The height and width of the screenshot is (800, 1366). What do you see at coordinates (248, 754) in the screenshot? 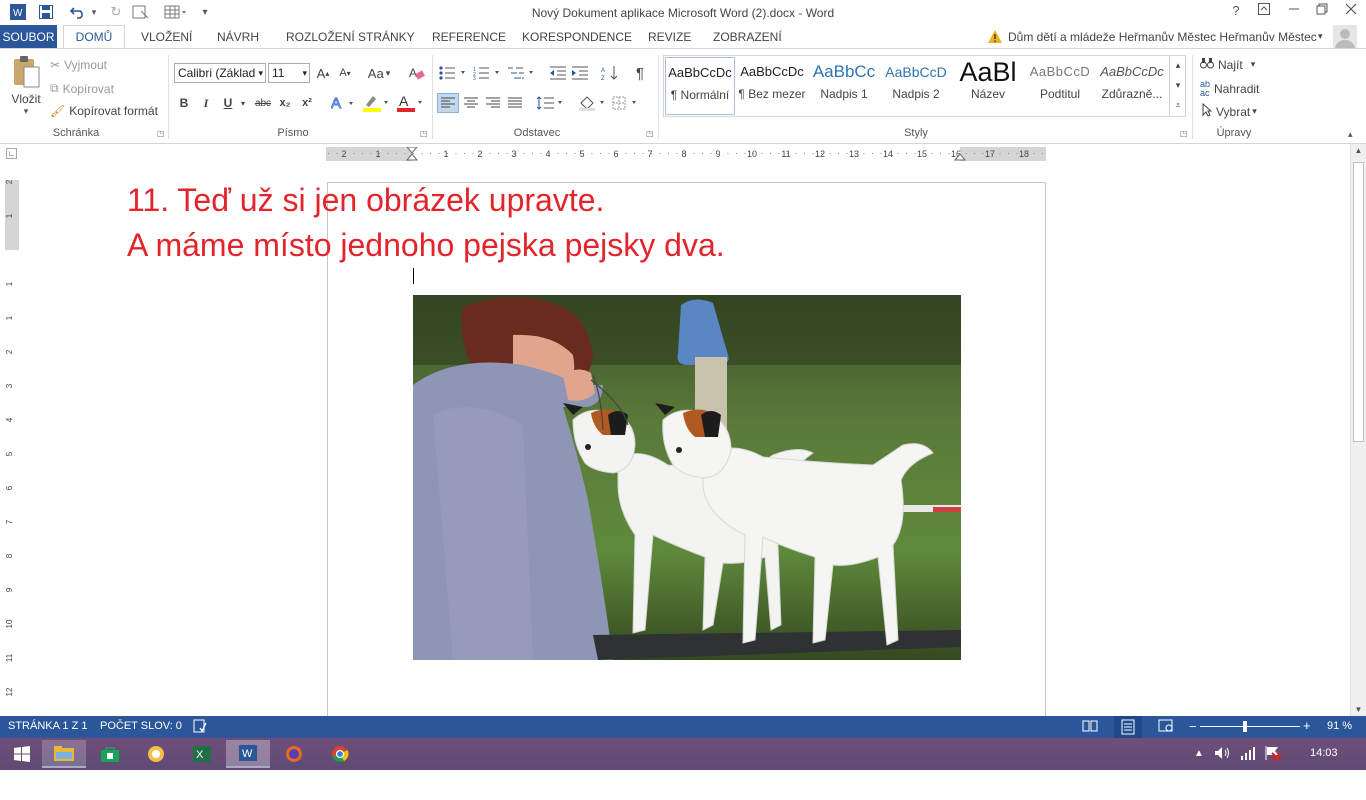
I see `word-taskbar-icon: W` at bounding box center [248, 754].